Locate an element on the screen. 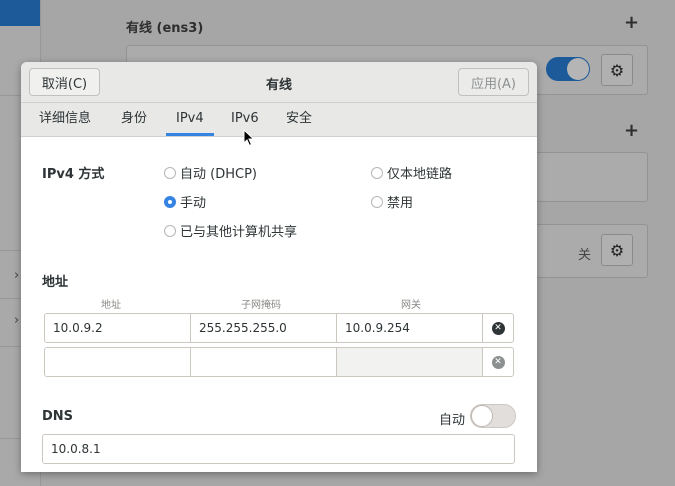 The width and height of the screenshot is (675, 486). address-field is located at coordinates (118, 362).